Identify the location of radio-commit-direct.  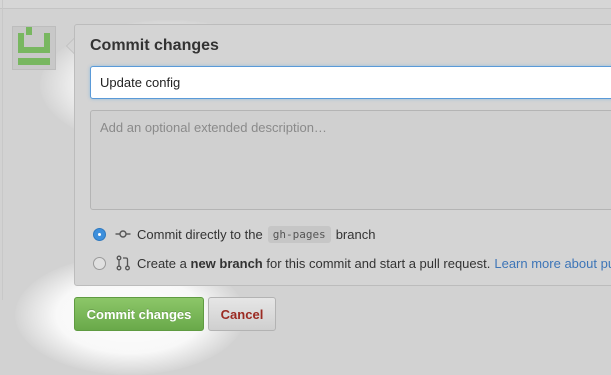
(99, 234).